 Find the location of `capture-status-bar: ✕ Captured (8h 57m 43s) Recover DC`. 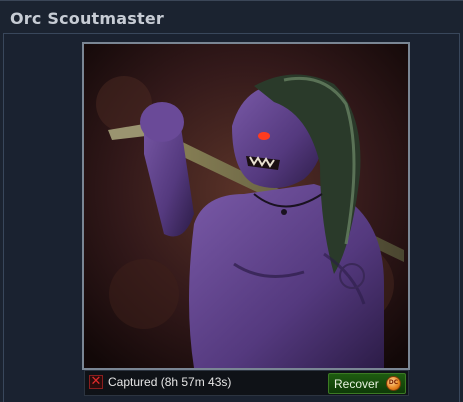

capture-status-bar: ✕ Captured (8h 57m 43s) Recover DC is located at coordinates (246, 383).